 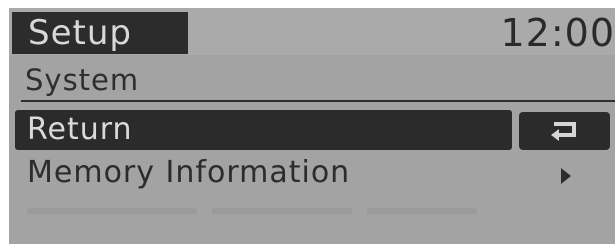 I want to click on menu-item-return: Return, so click(x=263, y=130).